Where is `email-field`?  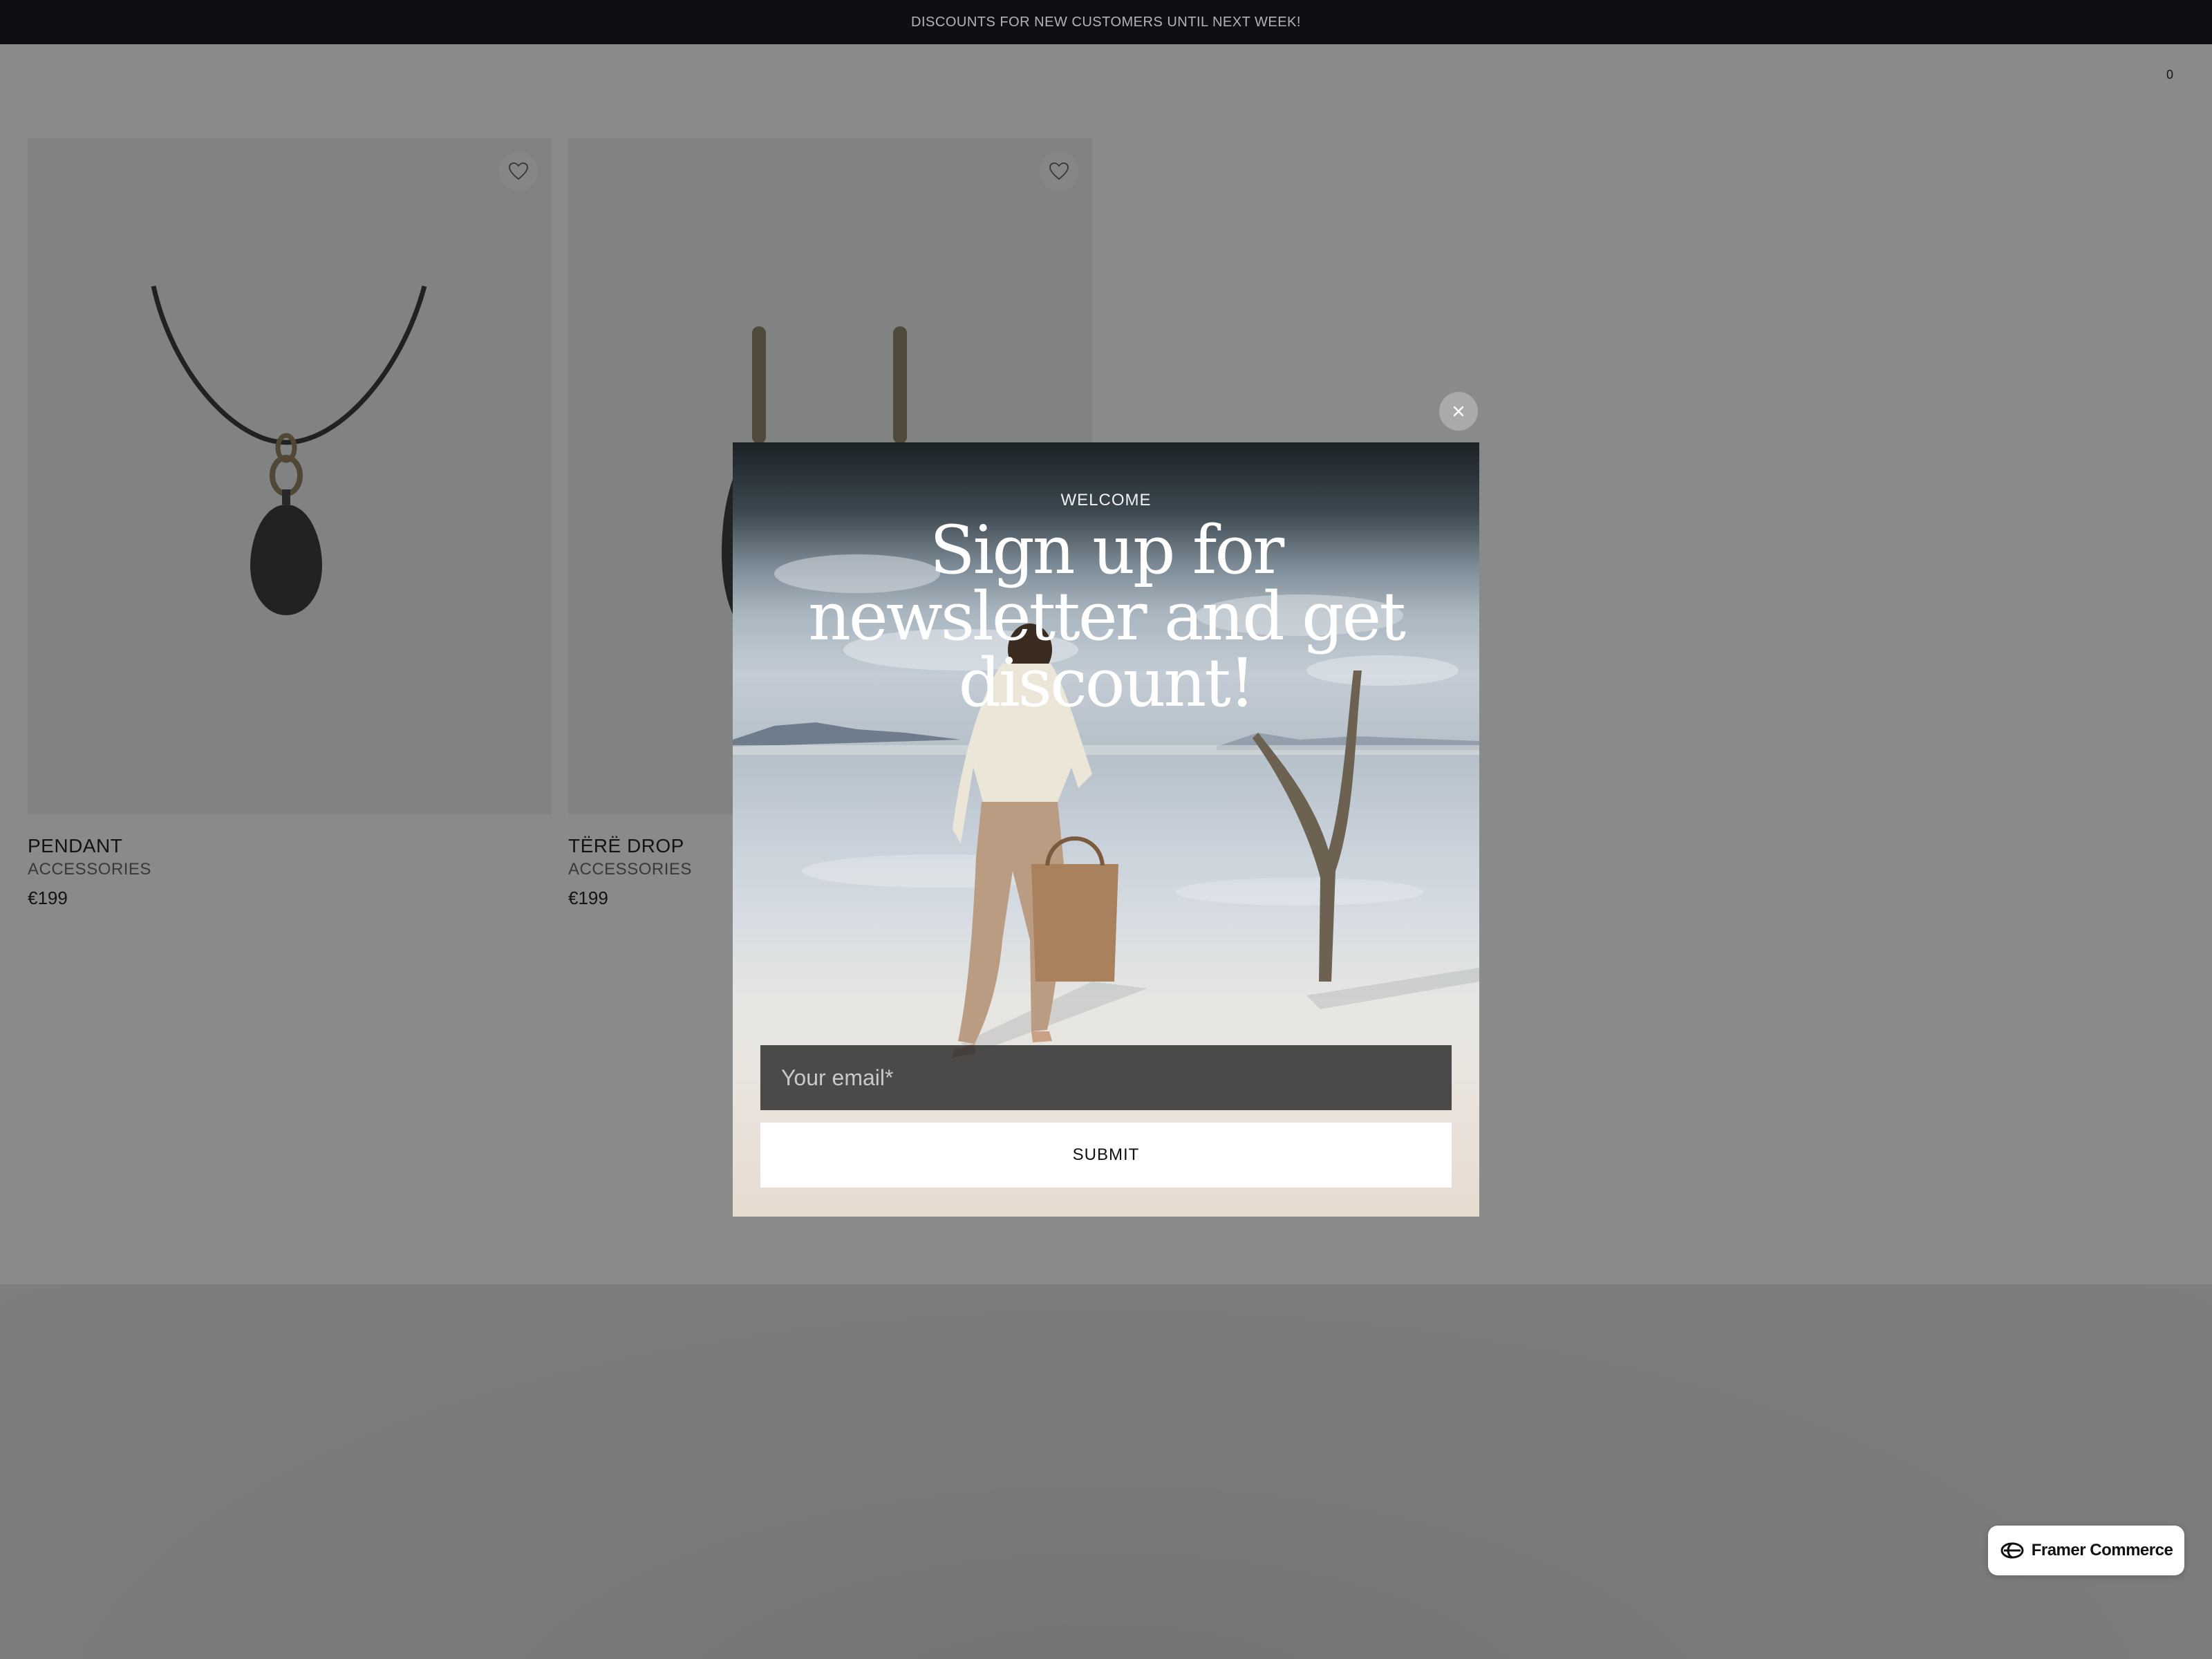 email-field is located at coordinates (1106, 1077).